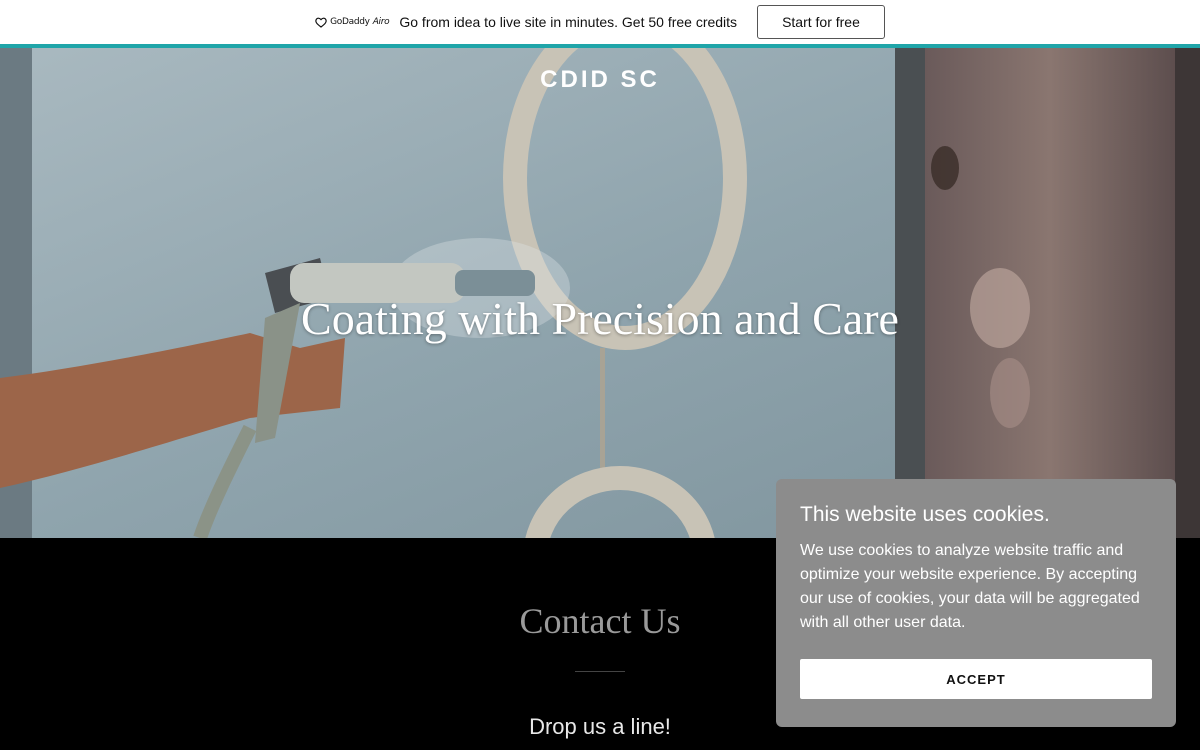  Describe the element at coordinates (600, 318) in the screenshot. I see `hero-headline: Coating with Precision and Care` at that location.